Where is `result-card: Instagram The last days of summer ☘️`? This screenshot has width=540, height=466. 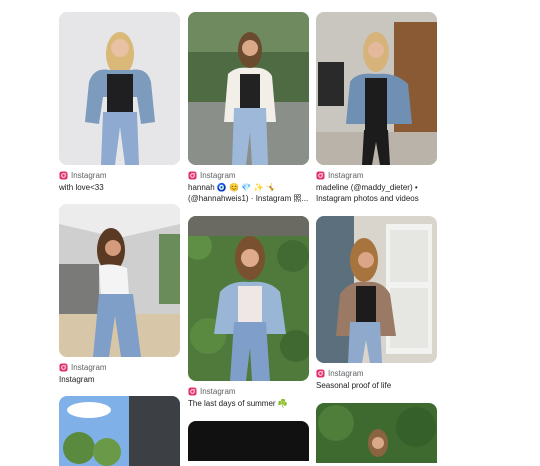 result-card: Instagram The last days of summer ☘️ is located at coordinates (248, 313).